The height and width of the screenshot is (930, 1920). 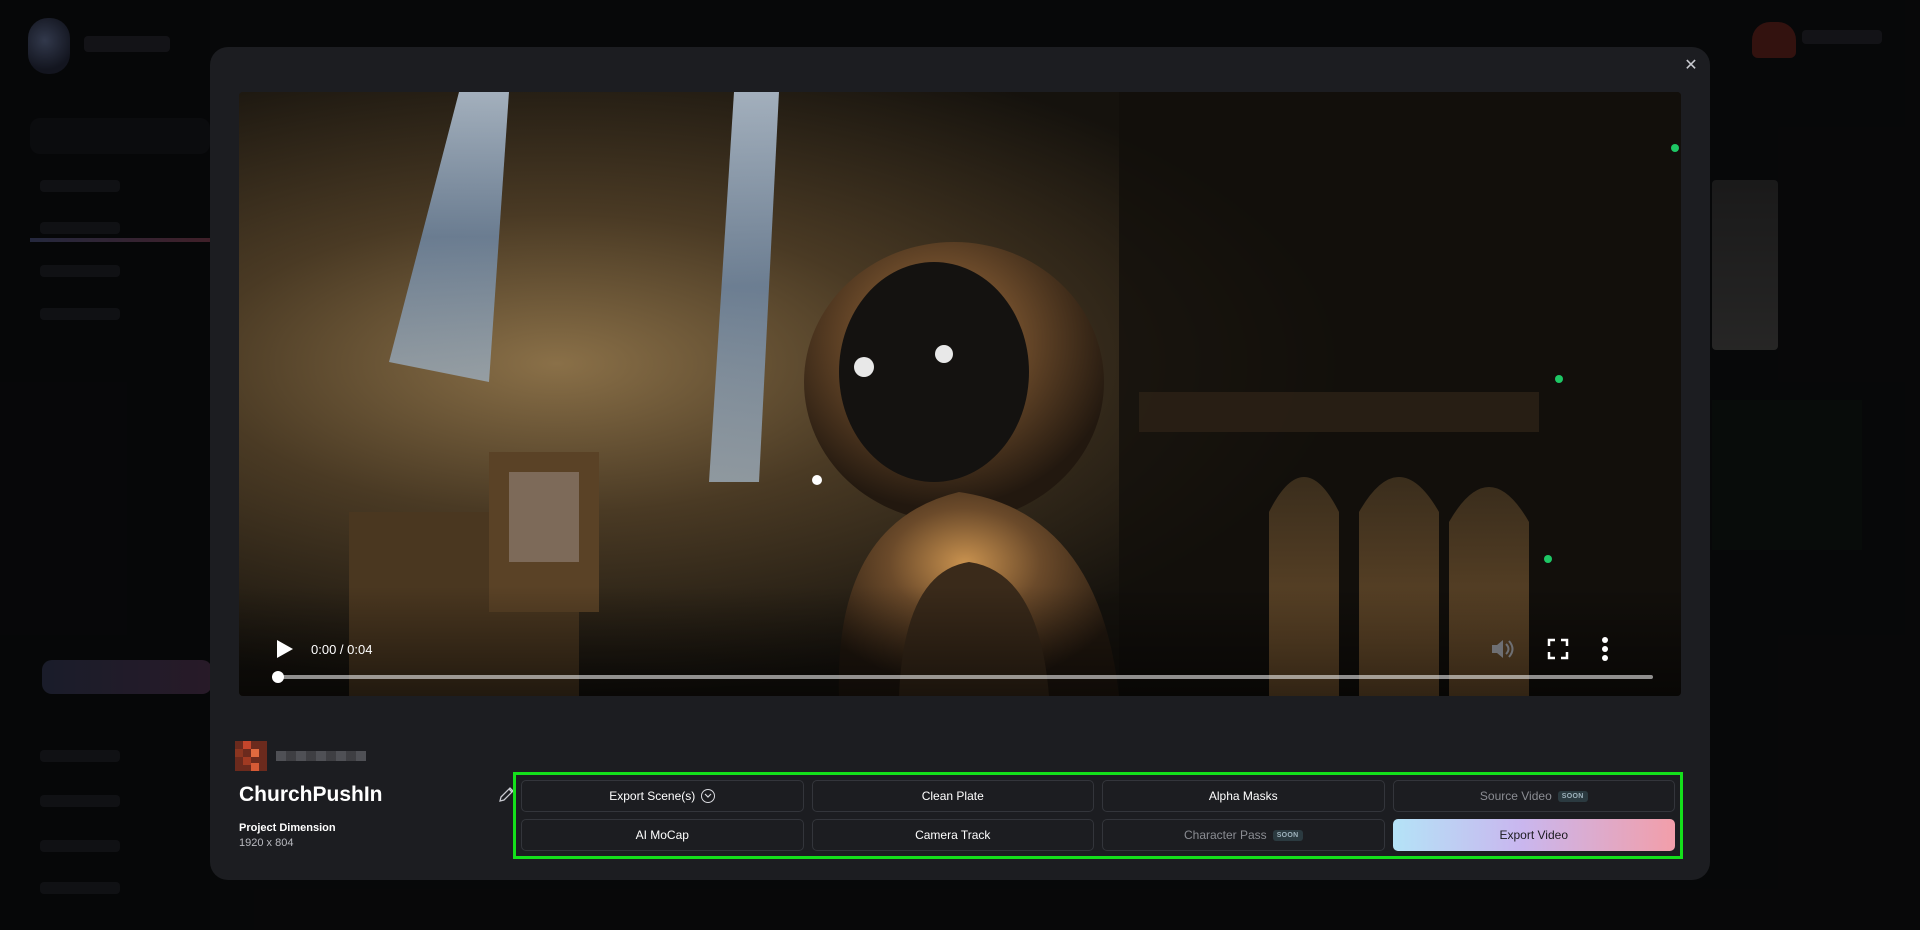 What do you see at coordinates (1225, 835) in the screenshot?
I see `character-pass-label: Character Pass` at bounding box center [1225, 835].